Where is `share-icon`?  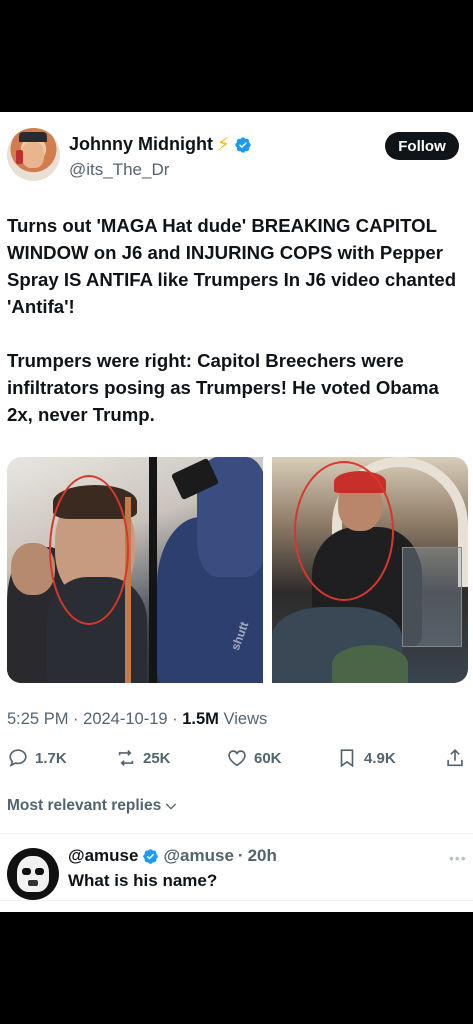
share-icon is located at coordinates (455, 758).